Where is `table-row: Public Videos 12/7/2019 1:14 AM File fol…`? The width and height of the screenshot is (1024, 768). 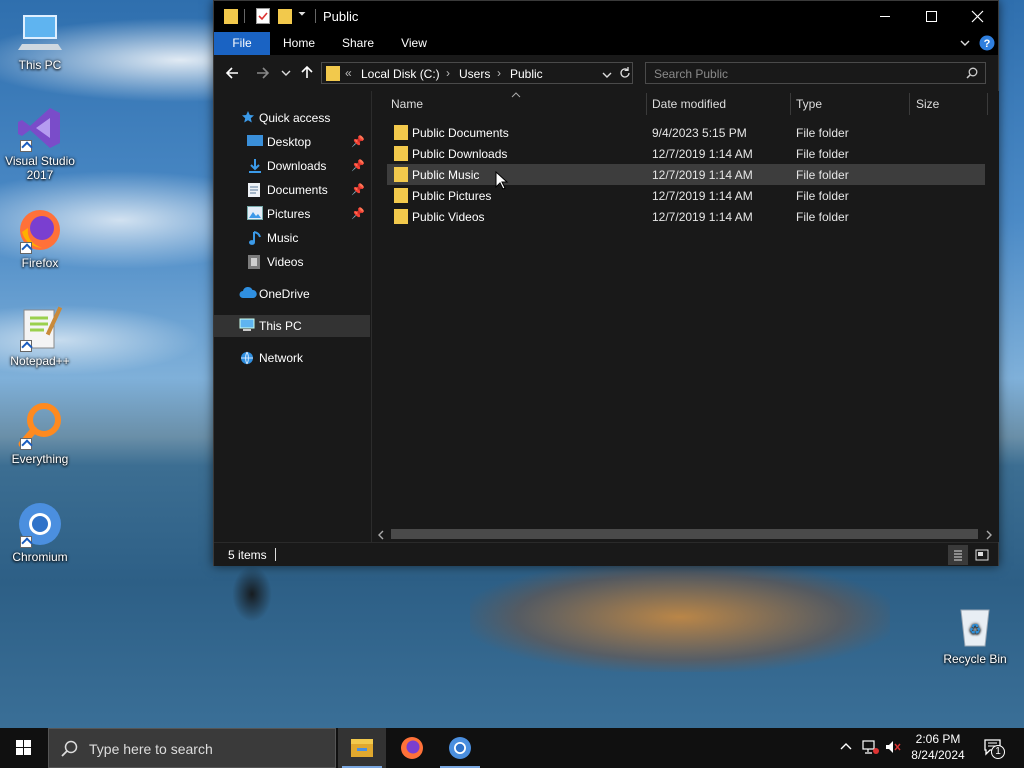 table-row: Public Videos 12/7/2019 1:14 AM File fol… is located at coordinates (686, 216).